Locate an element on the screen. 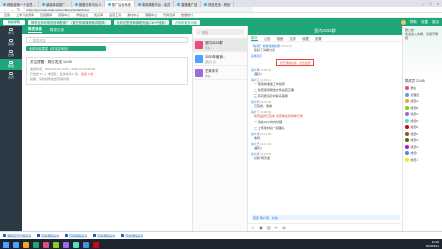 This screenshot has width=442, height=249. sidebar-item-label: 群发 is located at coordinates (10, 66).